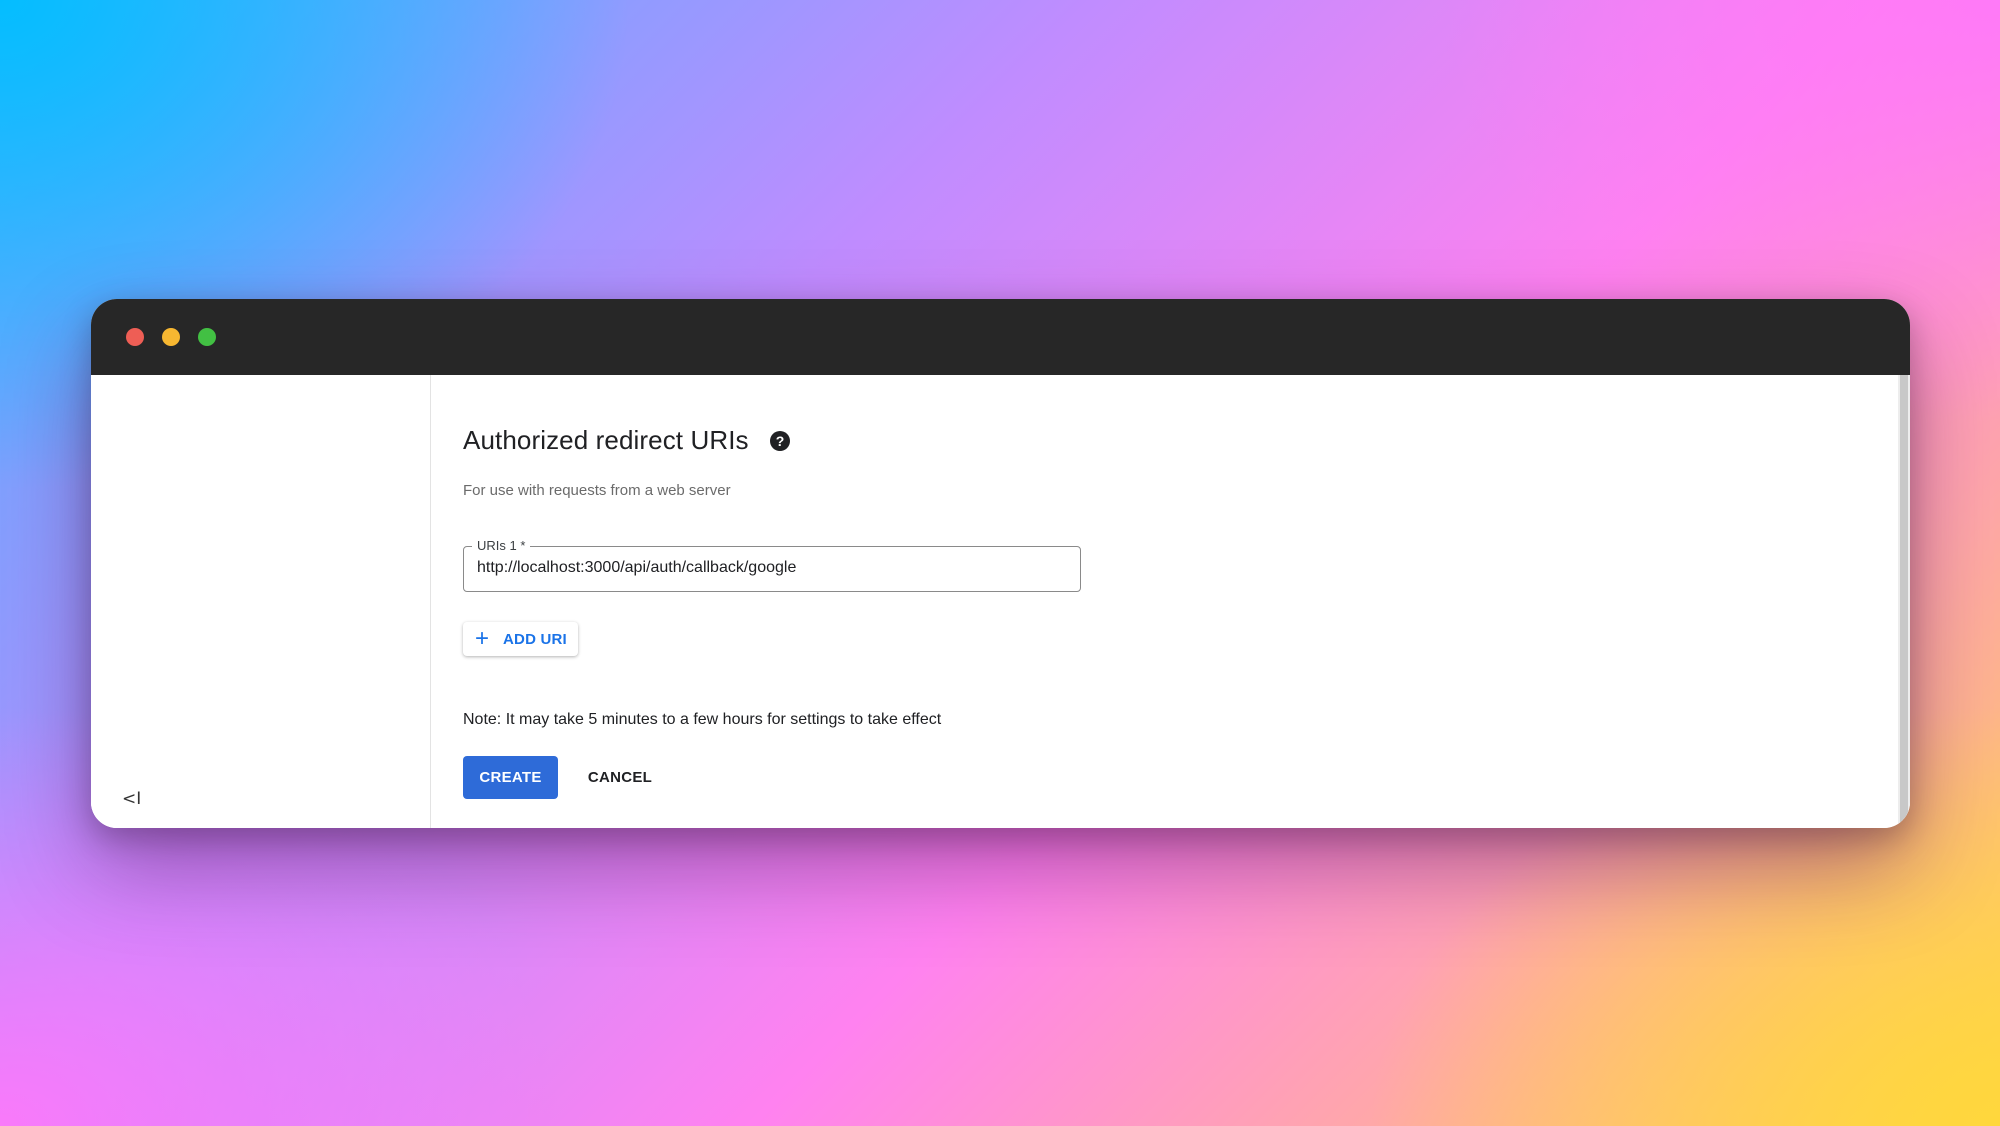  I want to click on maximize-window-button, so click(207, 337).